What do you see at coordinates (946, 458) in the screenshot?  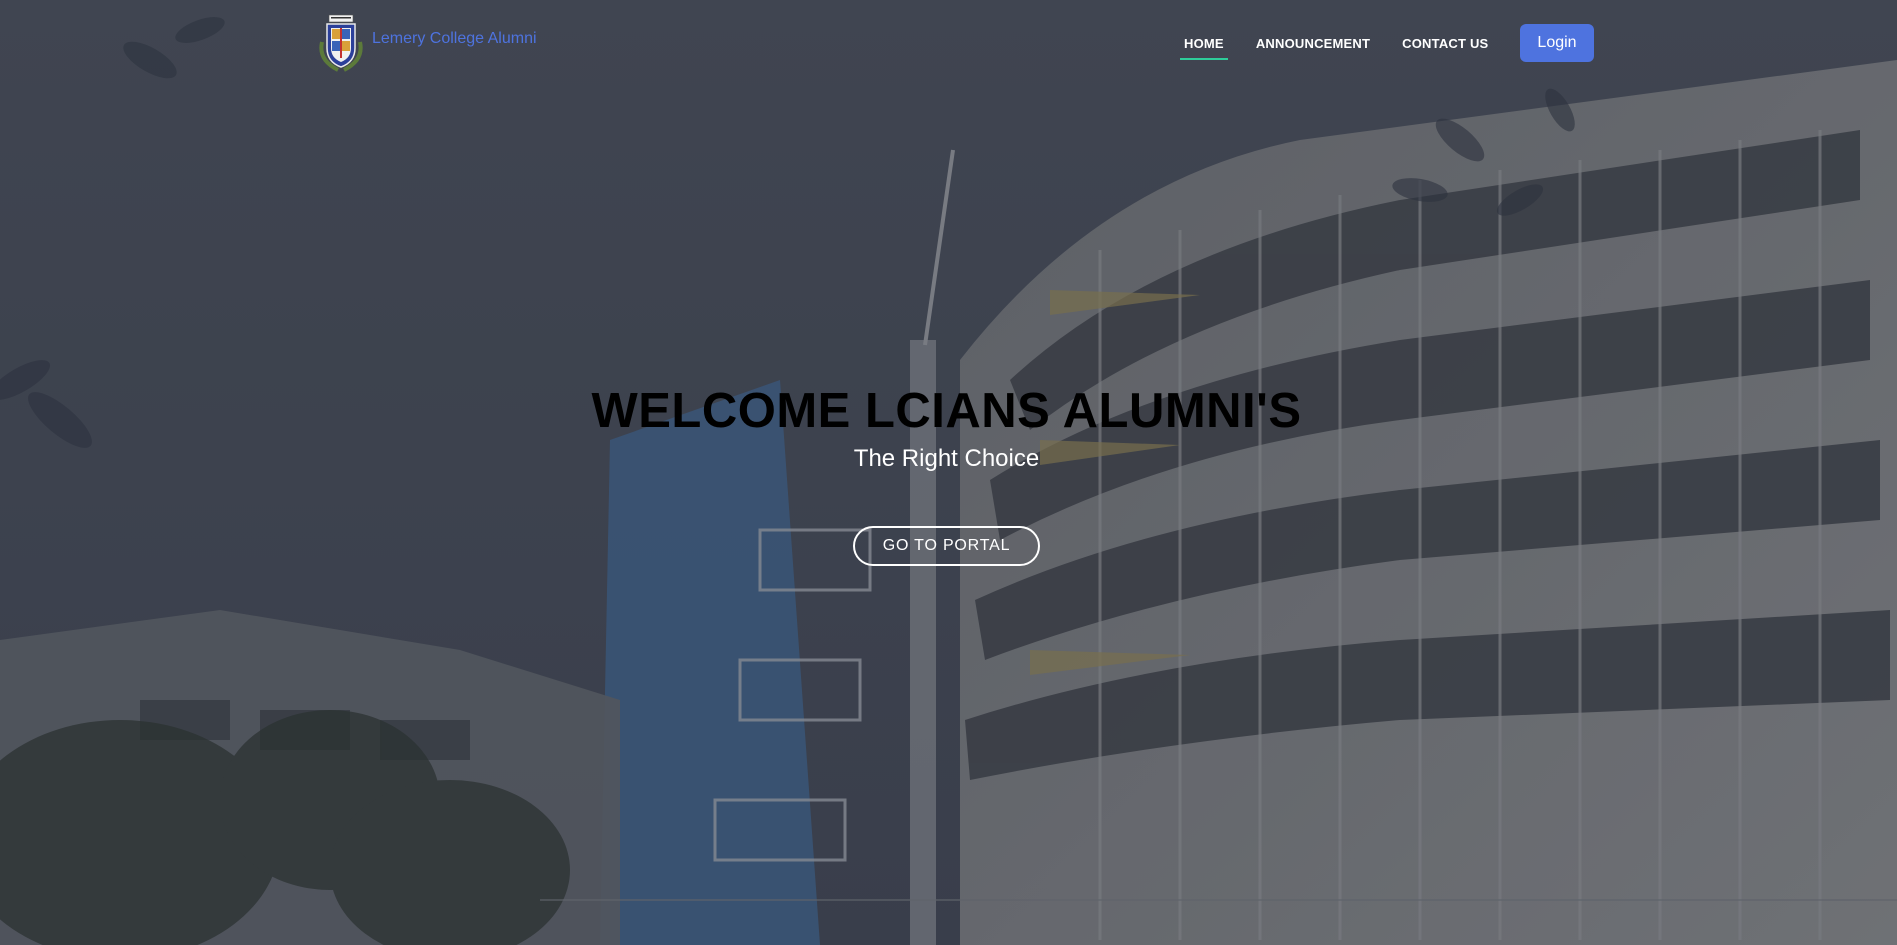 I see `hero-subtitle: The Right Choice` at bounding box center [946, 458].